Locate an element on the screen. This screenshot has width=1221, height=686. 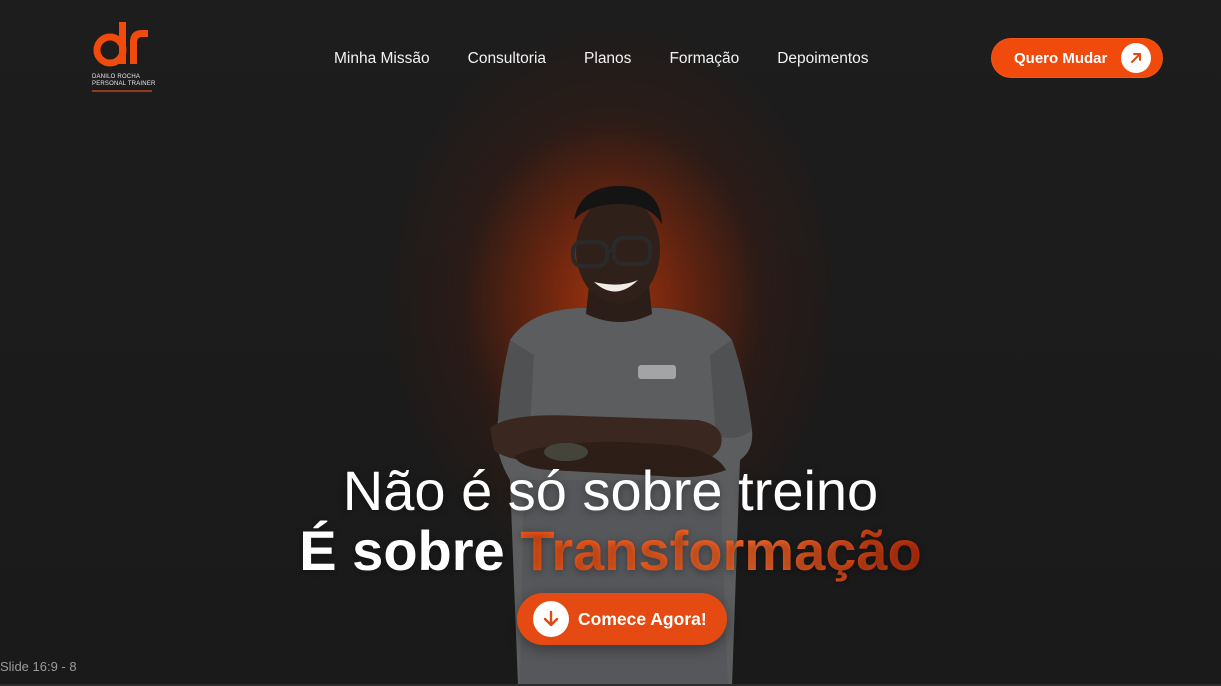
brand-name-line1: DANILO ROCHA is located at coordinates (116, 77).